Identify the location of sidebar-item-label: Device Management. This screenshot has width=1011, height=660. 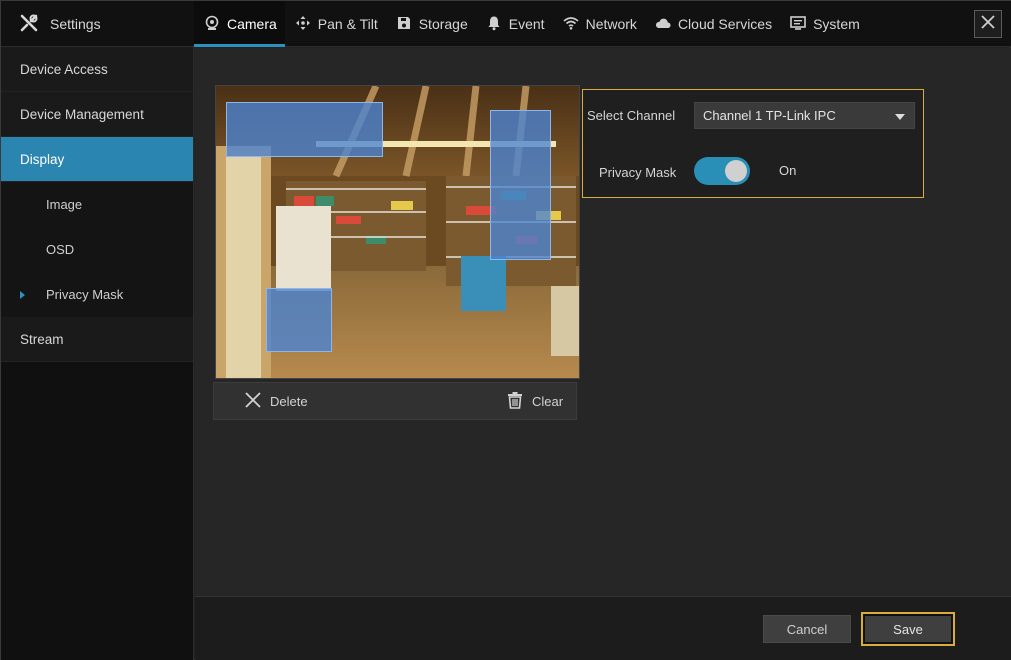
(82, 114).